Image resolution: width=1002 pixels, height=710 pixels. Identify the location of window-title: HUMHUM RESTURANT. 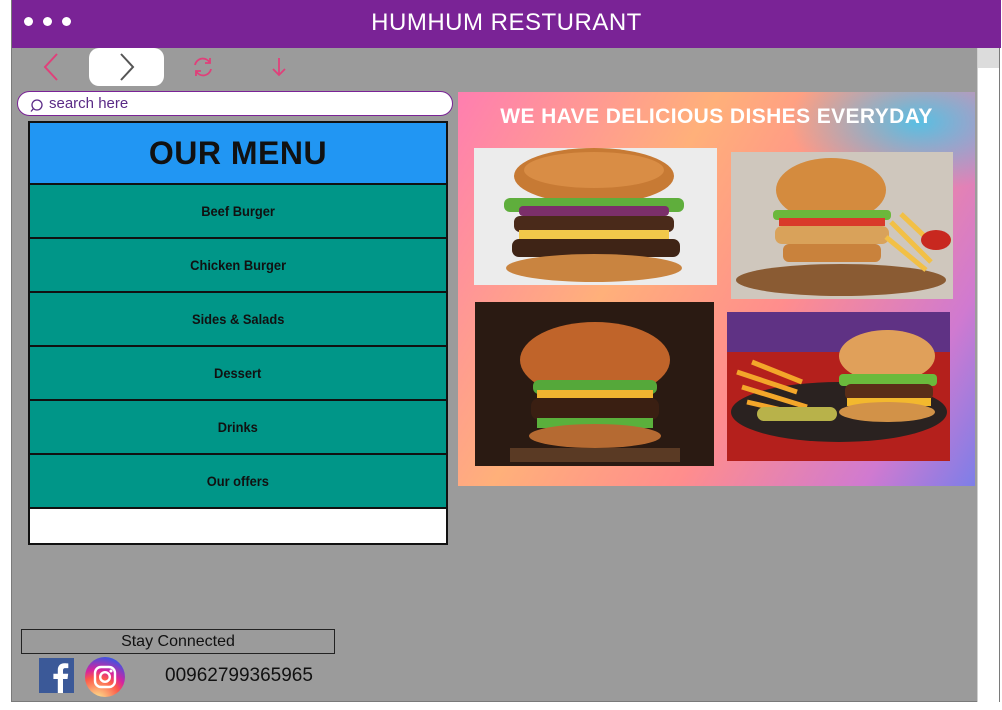
(506, 22).